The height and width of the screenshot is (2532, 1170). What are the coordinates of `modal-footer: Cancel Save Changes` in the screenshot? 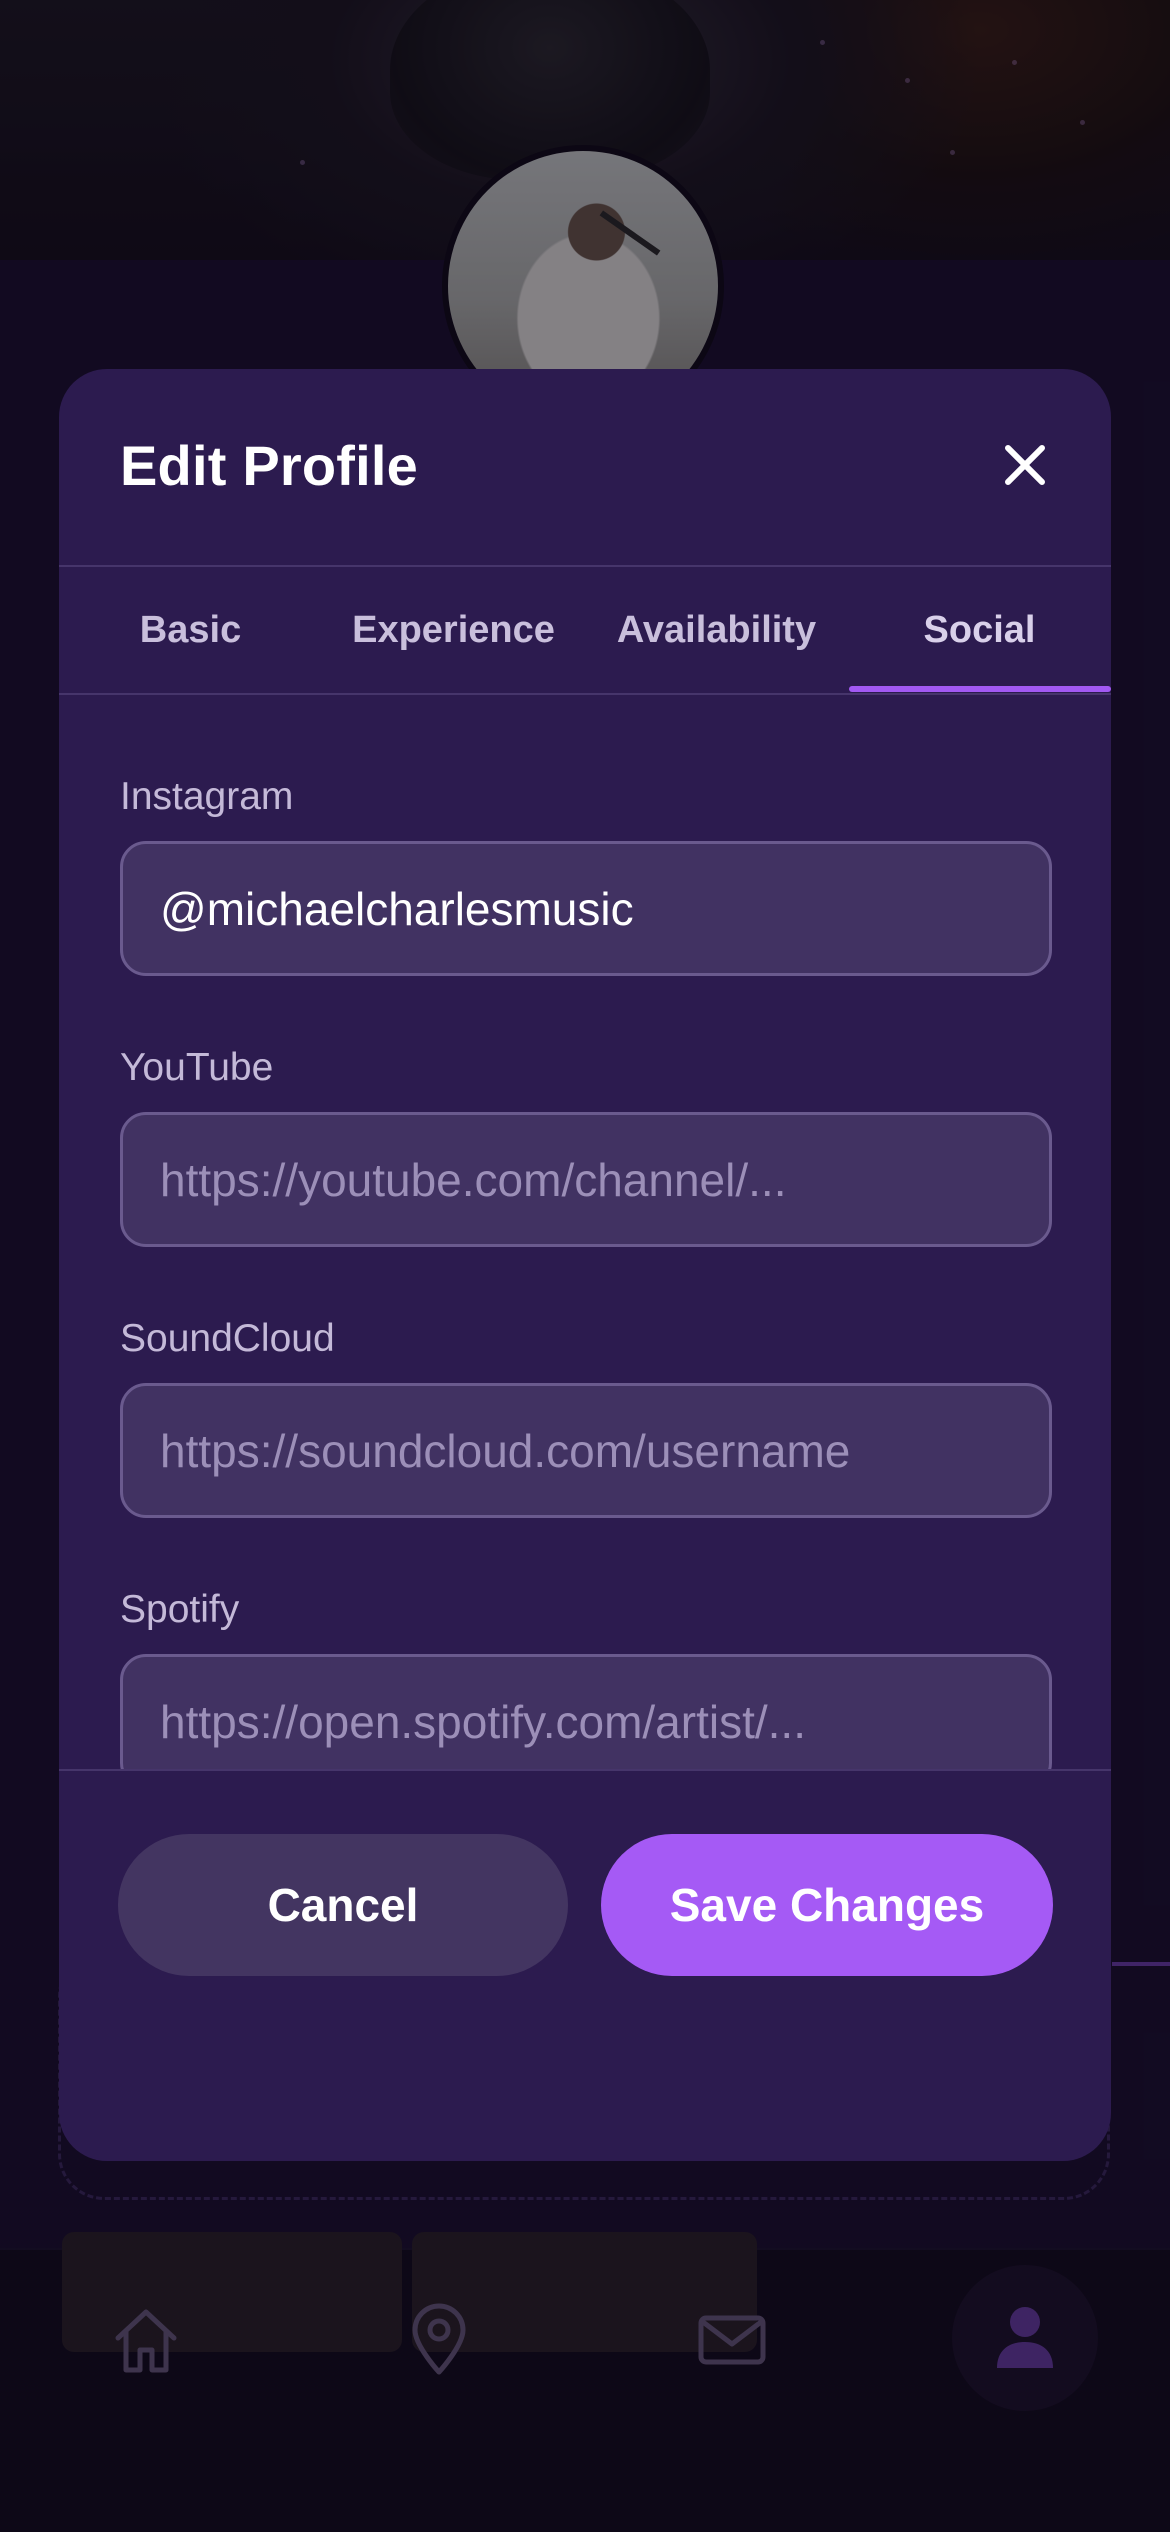 It's located at (585, 1965).